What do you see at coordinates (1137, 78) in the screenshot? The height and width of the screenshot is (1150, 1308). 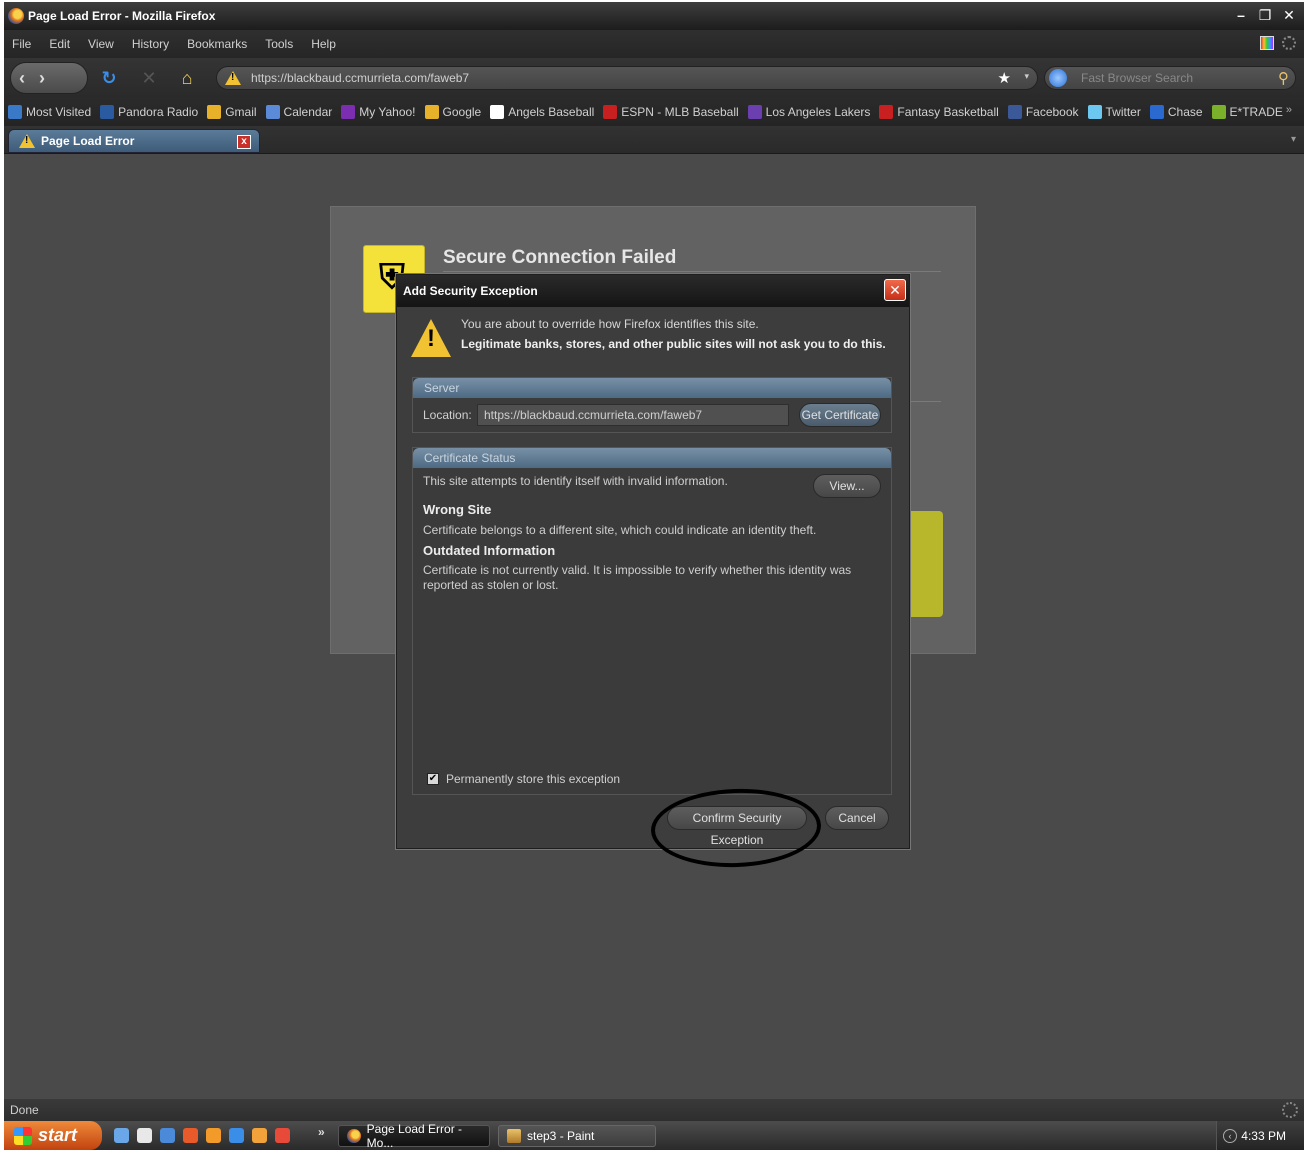 I see `search-placeholder: Fast Browser Search` at bounding box center [1137, 78].